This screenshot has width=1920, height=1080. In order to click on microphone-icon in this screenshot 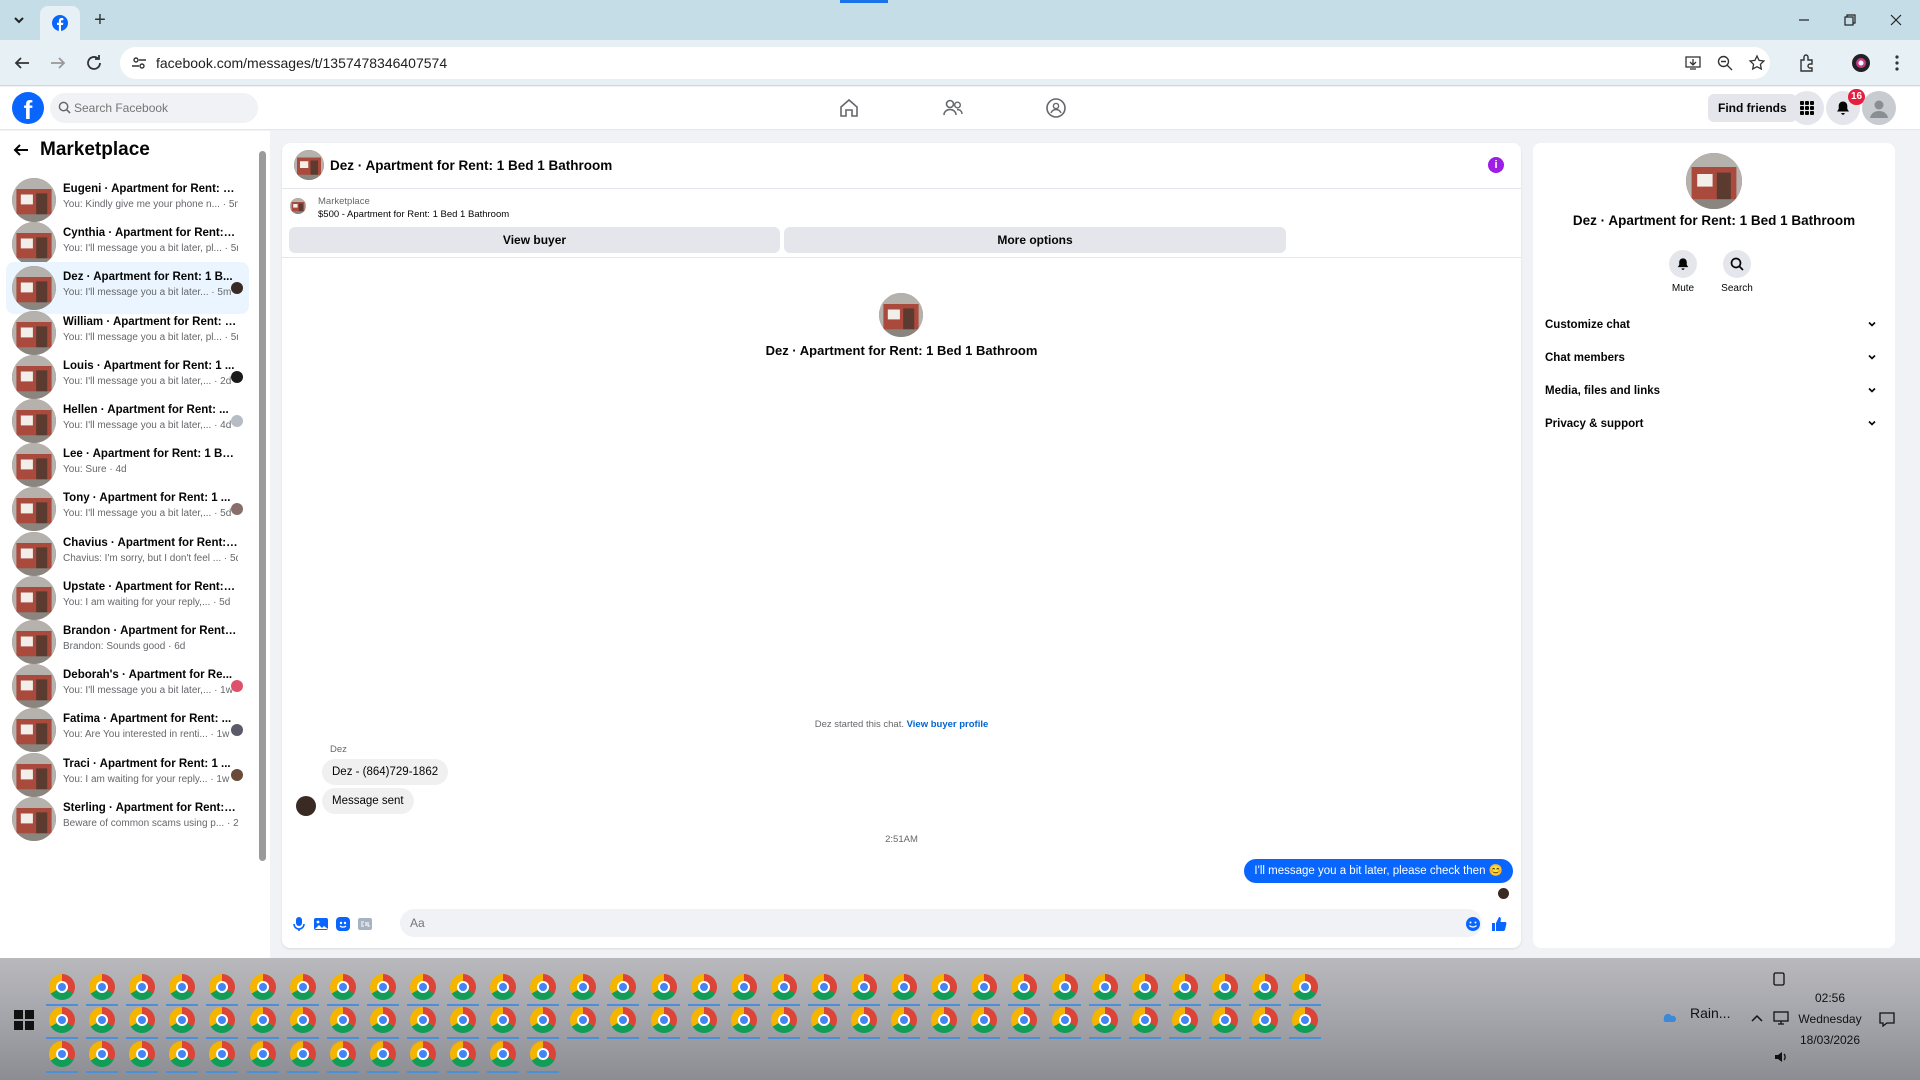, I will do `click(299, 924)`.